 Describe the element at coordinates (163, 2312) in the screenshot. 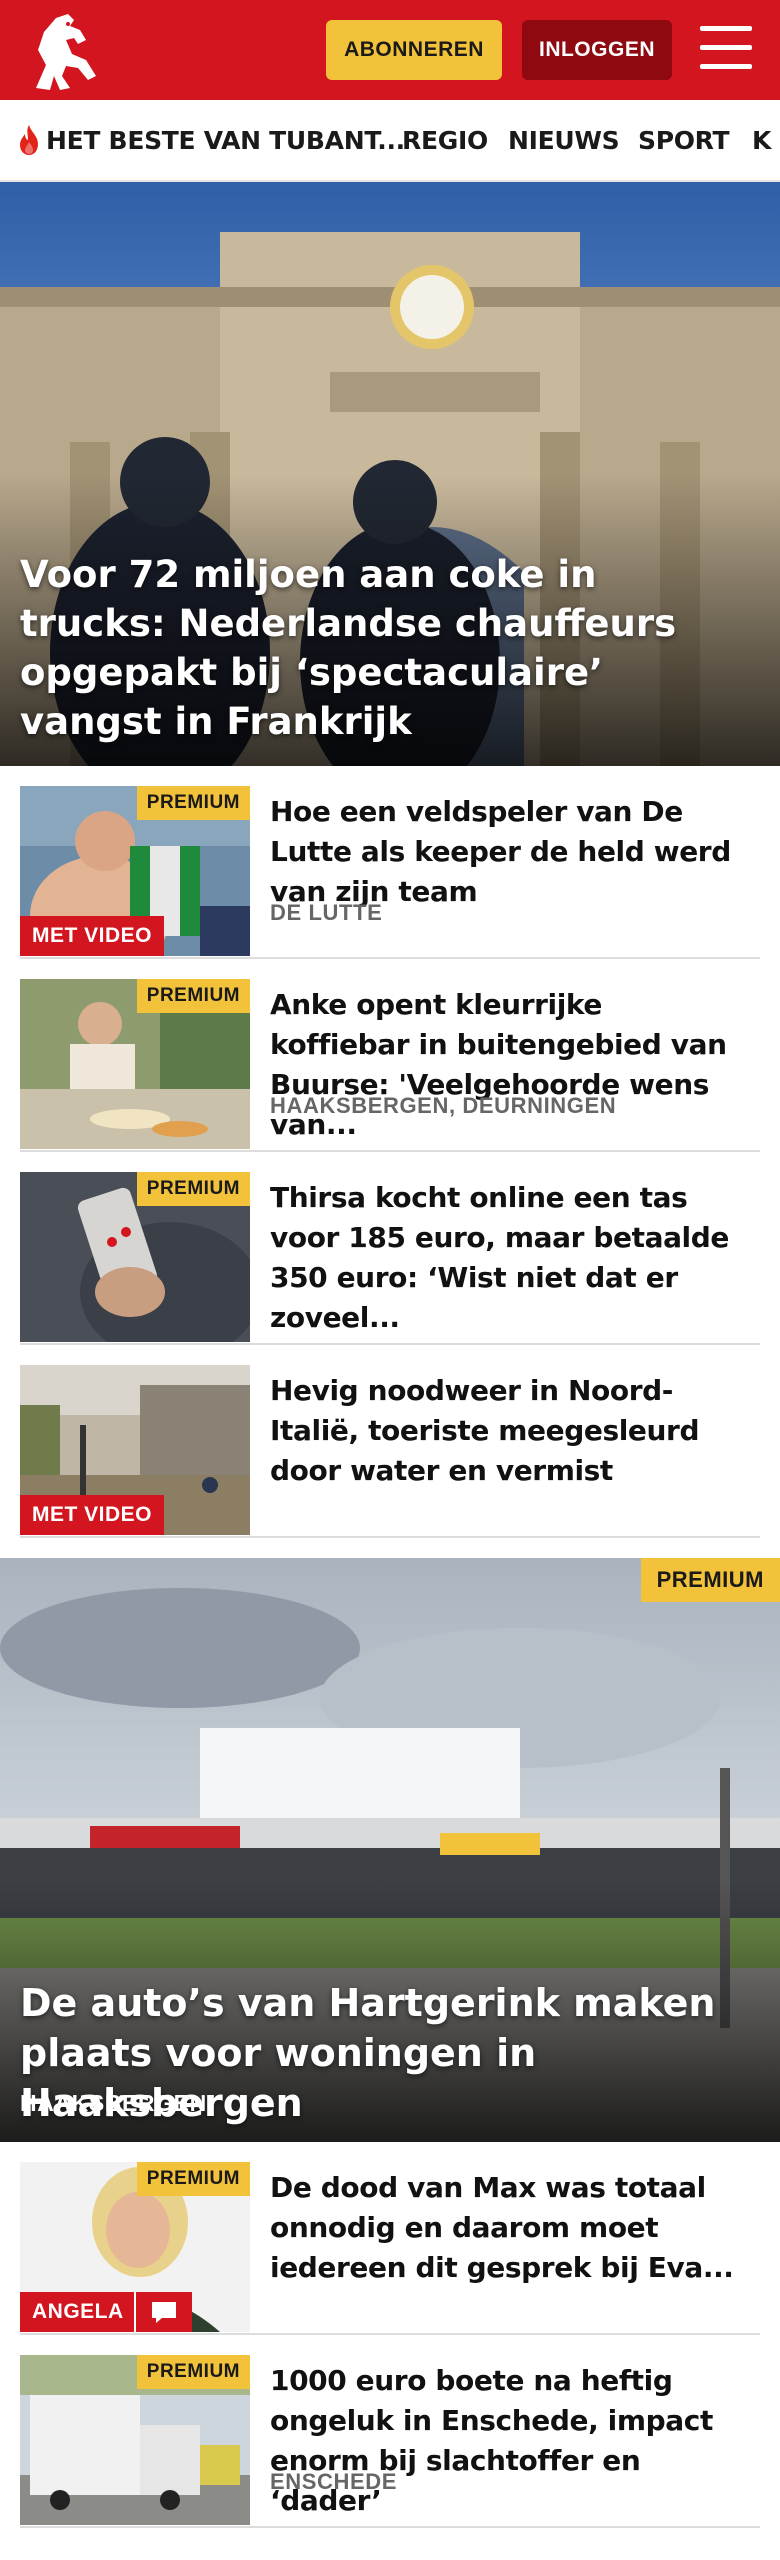

I see `comment-bubble-icon` at that location.